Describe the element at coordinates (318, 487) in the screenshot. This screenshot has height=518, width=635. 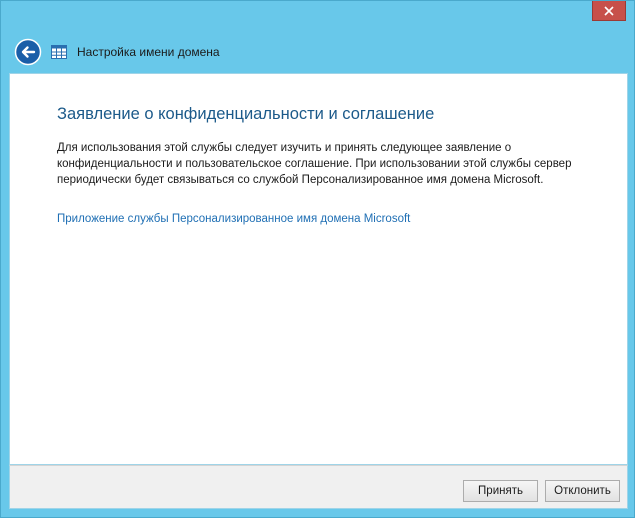
I see `button-bar: Принять Отклонить` at that location.